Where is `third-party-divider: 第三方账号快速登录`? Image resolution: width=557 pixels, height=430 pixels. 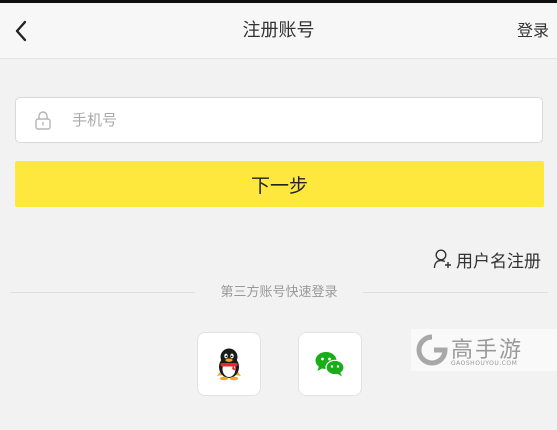 third-party-divider: 第三方账号快速登录 is located at coordinates (279, 293).